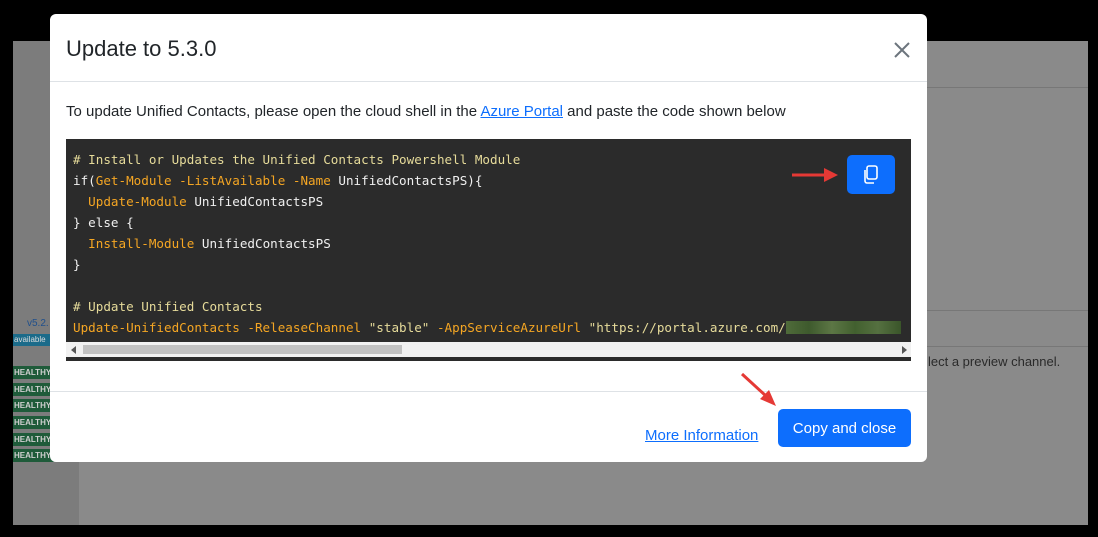 This screenshot has height=537, width=1098. What do you see at coordinates (674, 111) in the screenshot?
I see `intro-text-end: and paste the code shown below` at bounding box center [674, 111].